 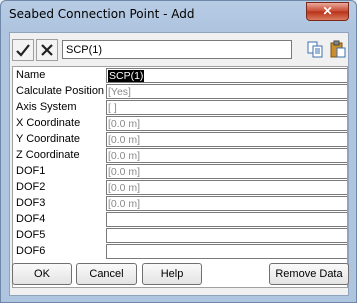 I want to click on property-value-text: SCP(1), so click(x=126, y=76).